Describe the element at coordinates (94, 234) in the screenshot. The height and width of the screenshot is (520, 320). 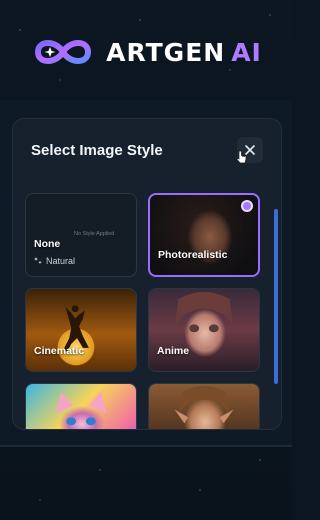
I see `no-style-hint: No Style Applied` at that location.